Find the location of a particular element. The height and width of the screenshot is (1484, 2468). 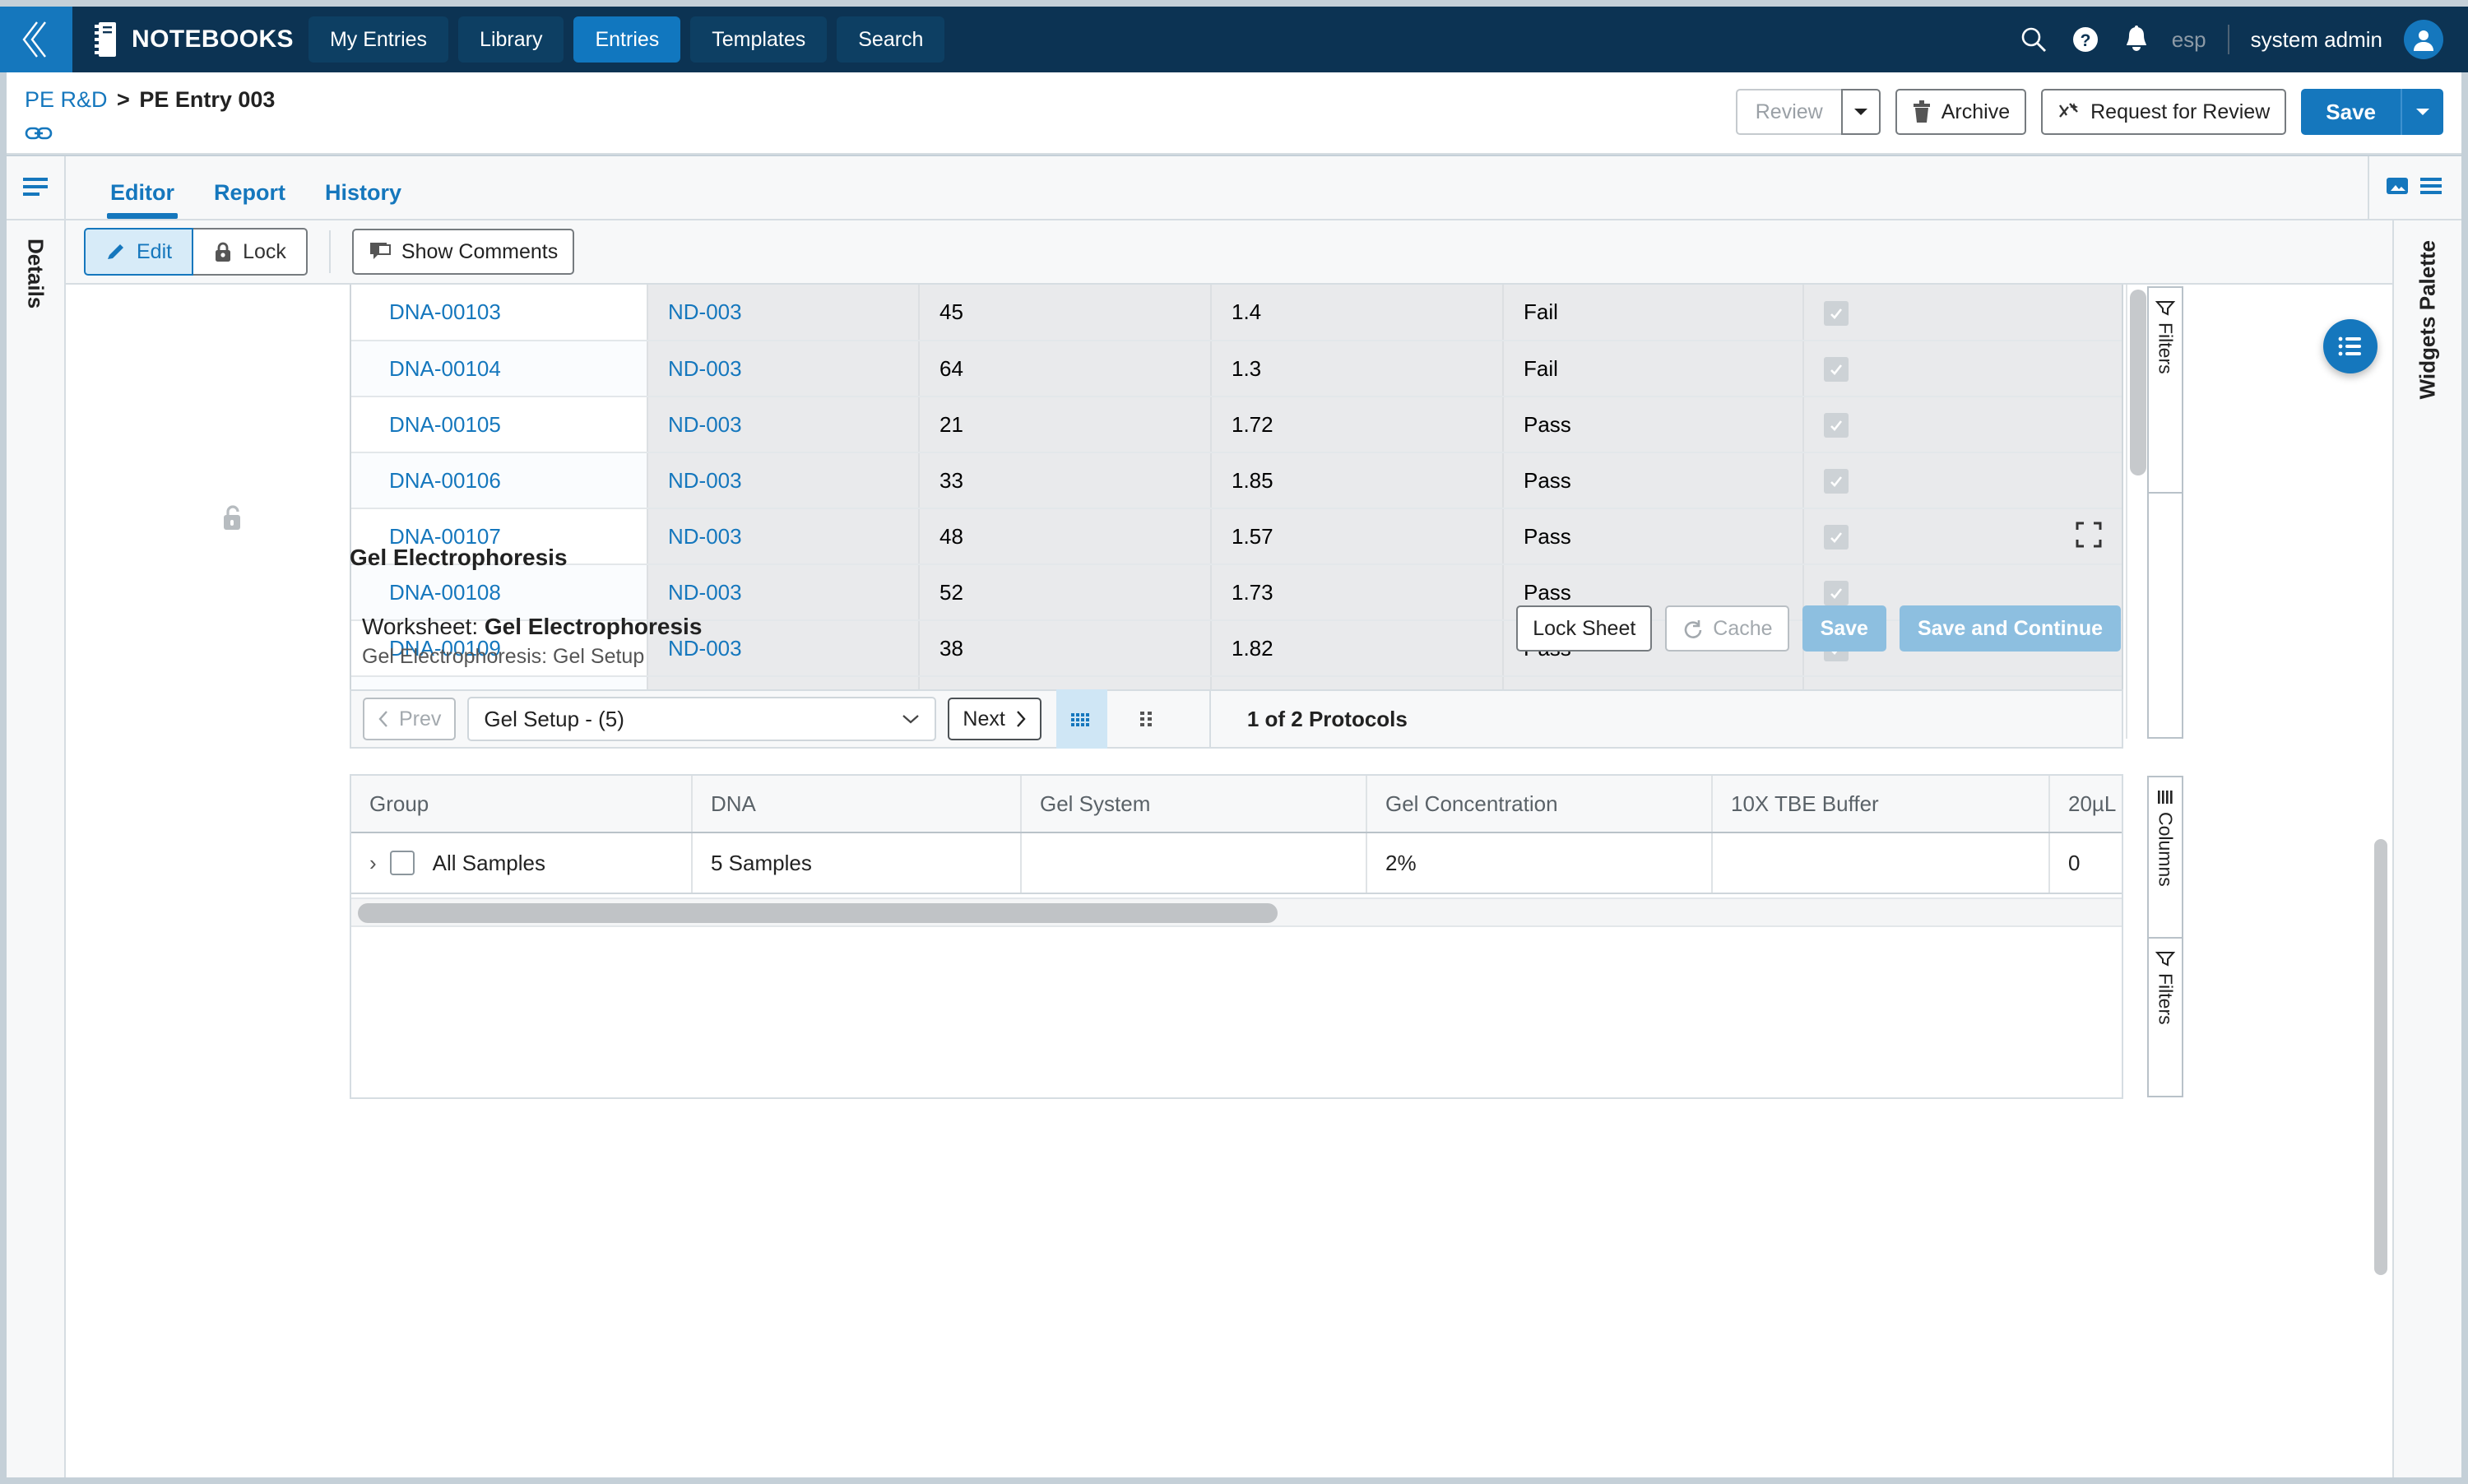

gel-grid-side-rail: Columns Filters is located at coordinates (2165, 936).